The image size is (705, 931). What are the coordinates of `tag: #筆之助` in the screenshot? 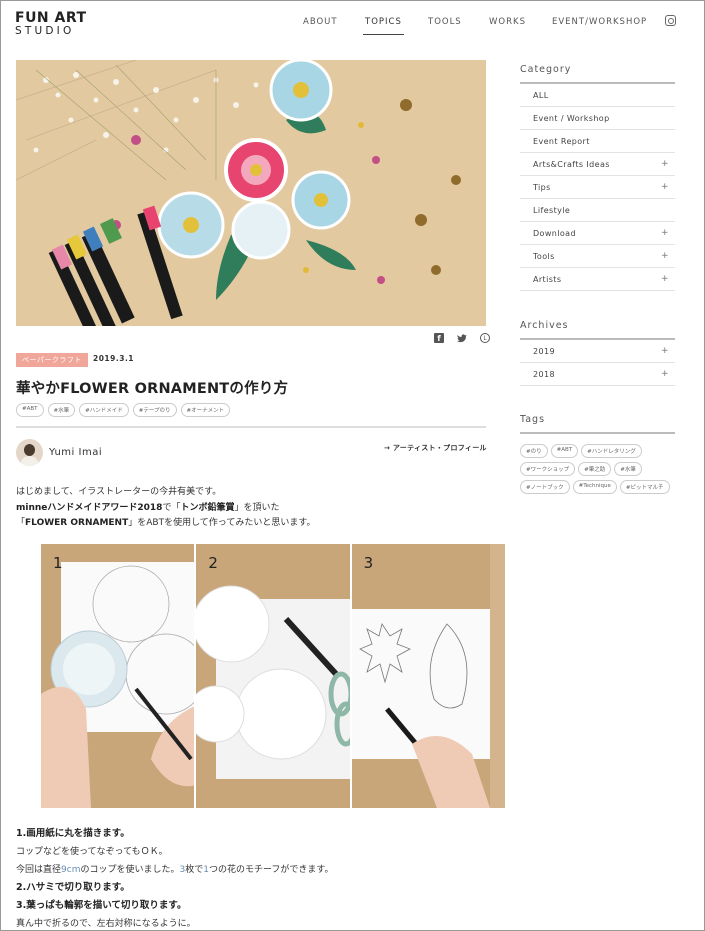 It's located at (595, 469).